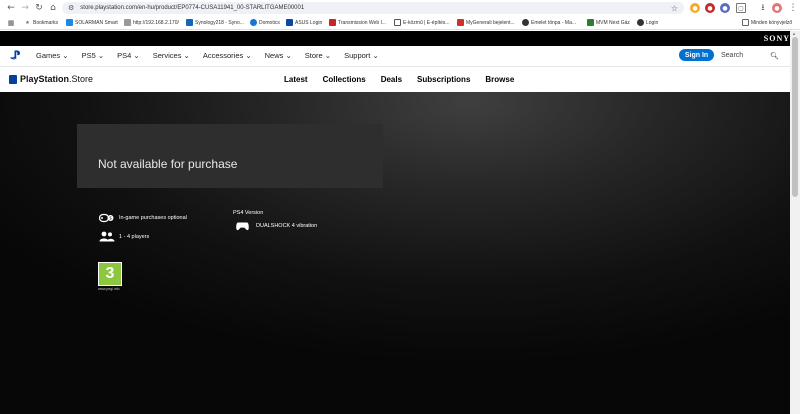  I want to click on bookmark-item: SOLARMAN Smart, so click(92, 22).